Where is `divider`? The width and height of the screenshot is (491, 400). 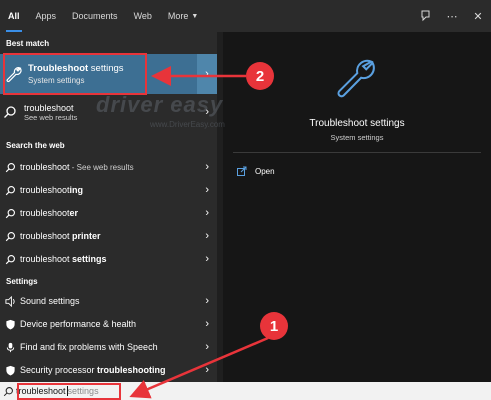
divider is located at coordinates (357, 152).